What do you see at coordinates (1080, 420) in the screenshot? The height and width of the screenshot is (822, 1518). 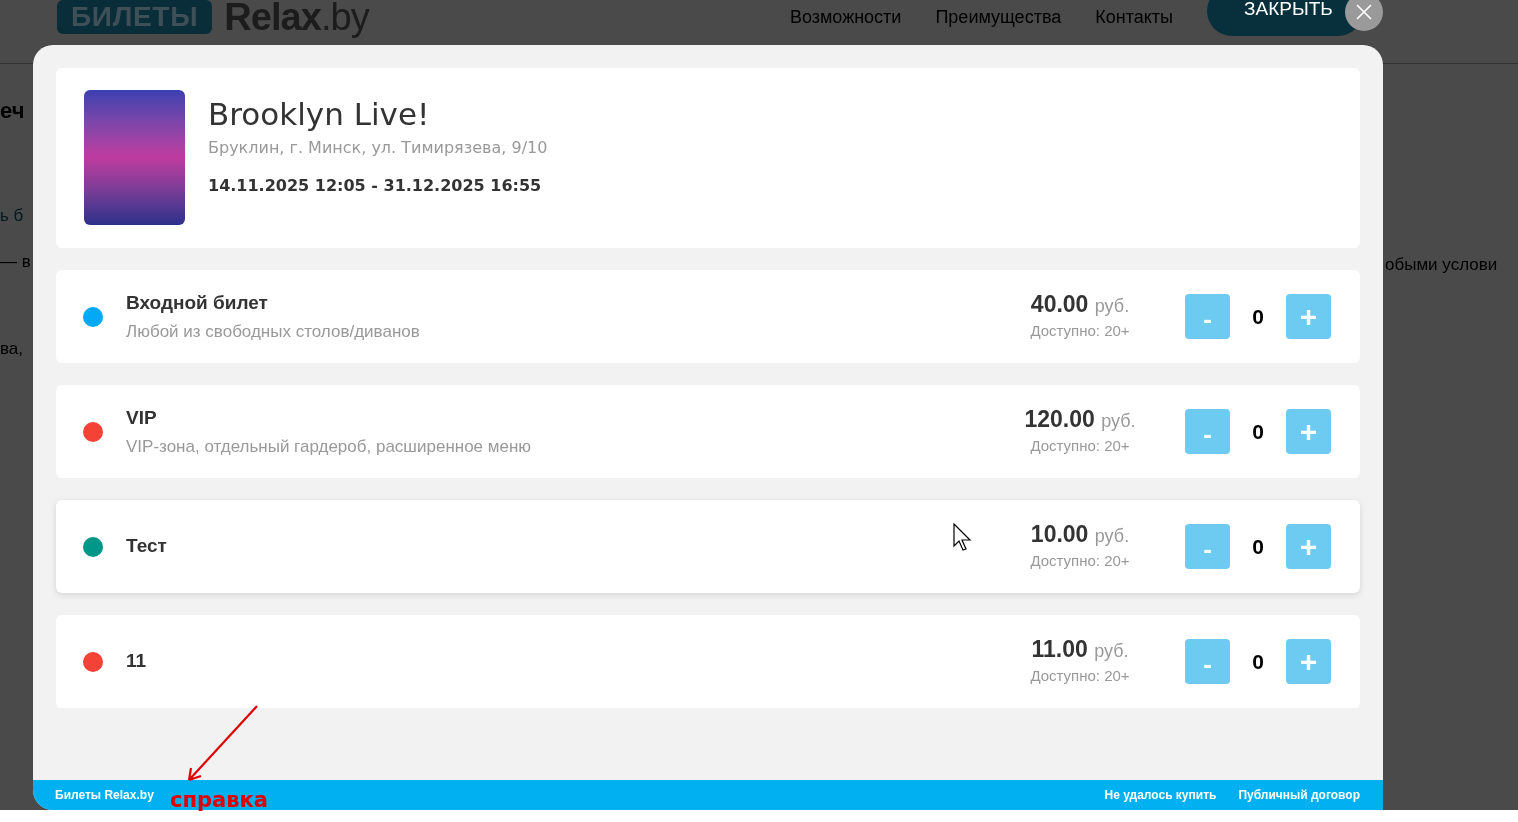 I see `ticket-price: 120.00 руб.` at bounding box center [1080, 420].